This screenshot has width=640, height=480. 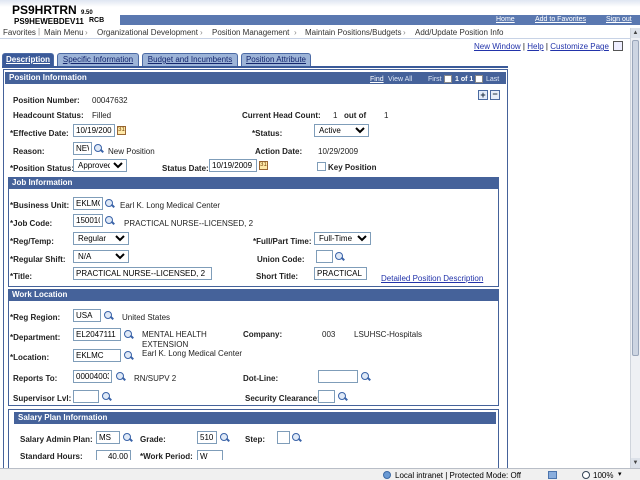 What do you see at coordinates (352, 167) in the screenshot?
I see `key-position-label: Key Position` at bounding box center [352, 167].